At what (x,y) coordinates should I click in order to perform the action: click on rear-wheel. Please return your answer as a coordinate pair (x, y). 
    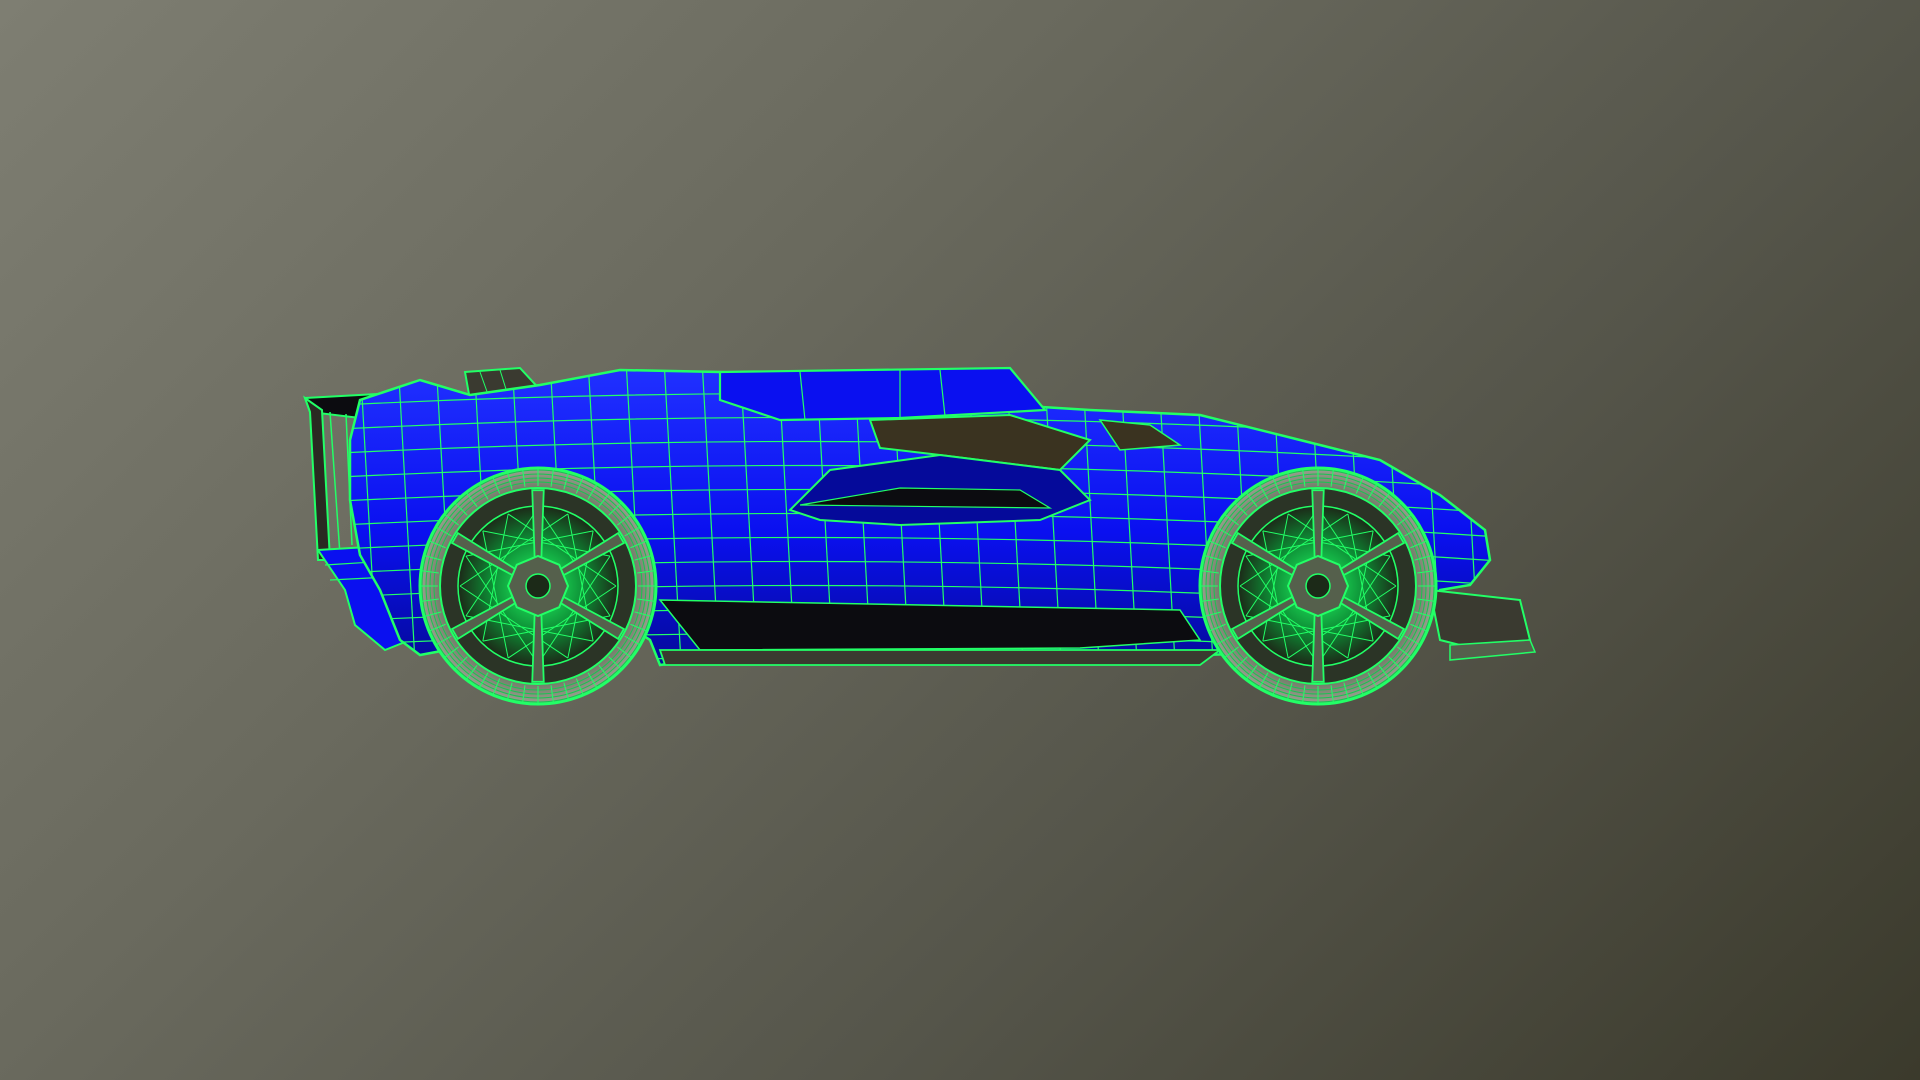
    Looking at the image, I should click on (538, 586).